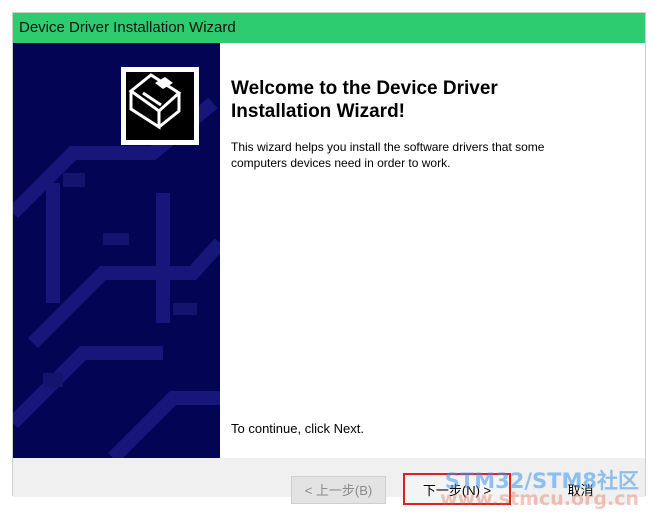 This screenshot has height=523, width=653. Describe the element at coordinates (127, 27) in the screenshot. I see `window-title: Device Driver Installation Wizard` at that location.